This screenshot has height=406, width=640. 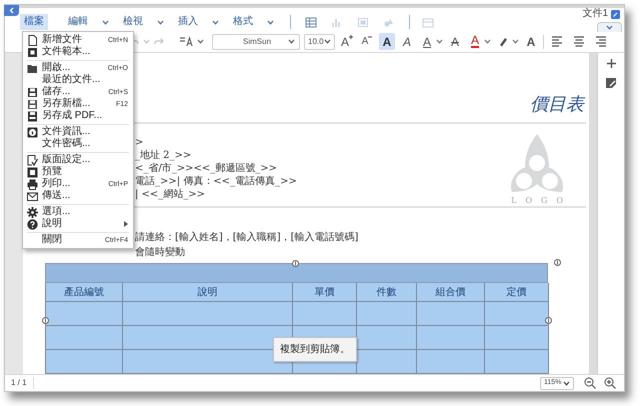 What do you see at coordinates (475, 41) in the screenshot?
I see `font-color-button: A` at bounding box center [475, 41].